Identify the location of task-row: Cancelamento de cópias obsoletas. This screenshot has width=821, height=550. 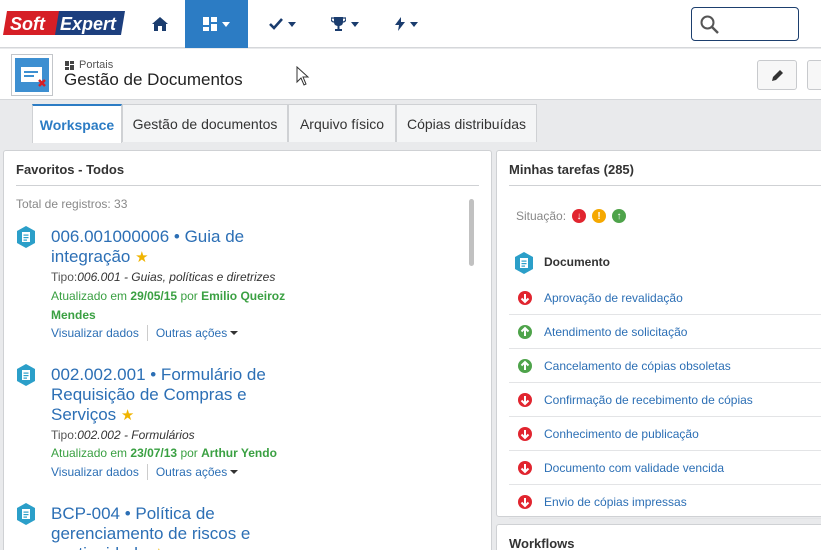
(665, 366).